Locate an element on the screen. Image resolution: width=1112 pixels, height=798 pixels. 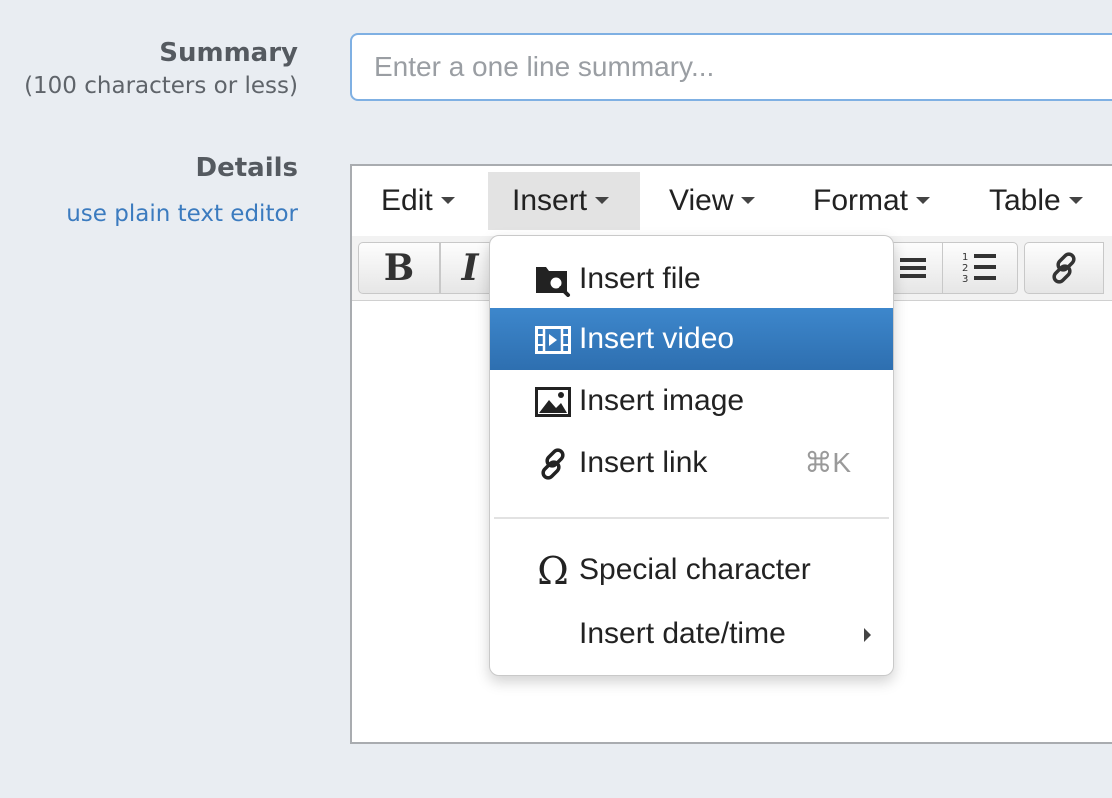
menu-item-insert-link: Insert link ⌘K is located at coordinates (691, 463).